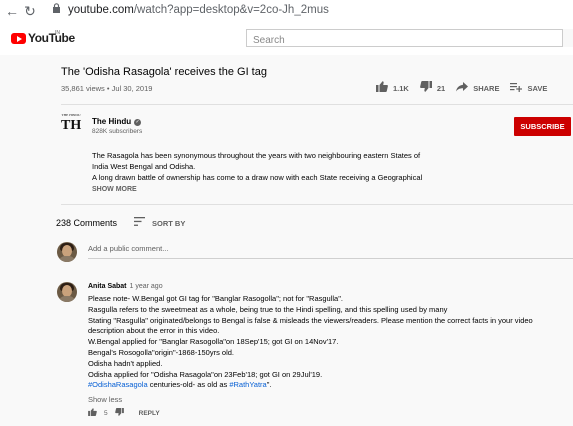  What do you see at coordinates (537, 88) in the screenshot?
I see `save-label: SAVE` at bounding box center [537, 88].